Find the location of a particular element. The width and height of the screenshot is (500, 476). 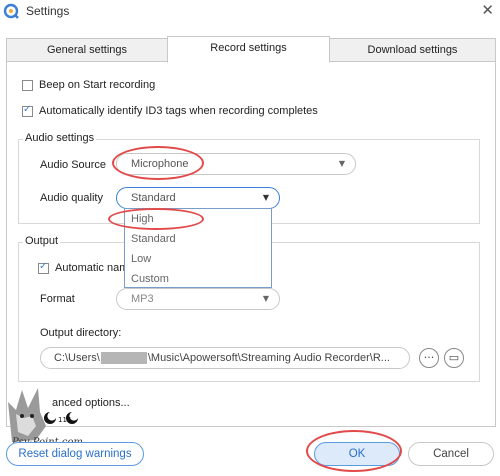

quality-option-low: Low is located at coordinates (198, 259).